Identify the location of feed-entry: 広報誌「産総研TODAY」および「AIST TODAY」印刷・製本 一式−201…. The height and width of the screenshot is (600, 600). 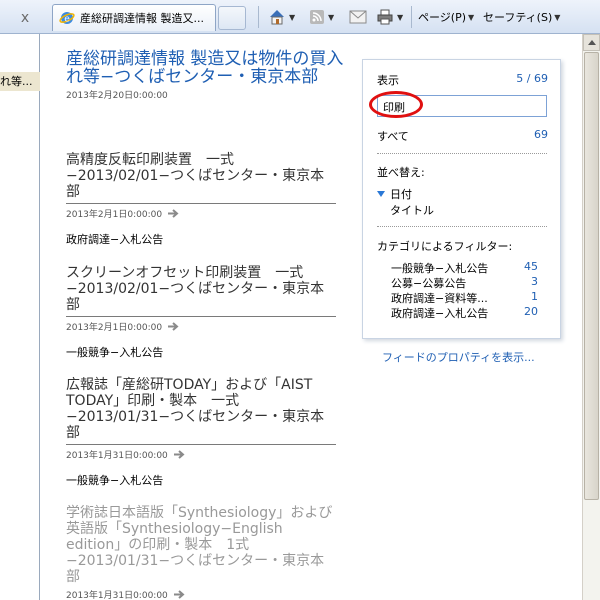
(201, 432).